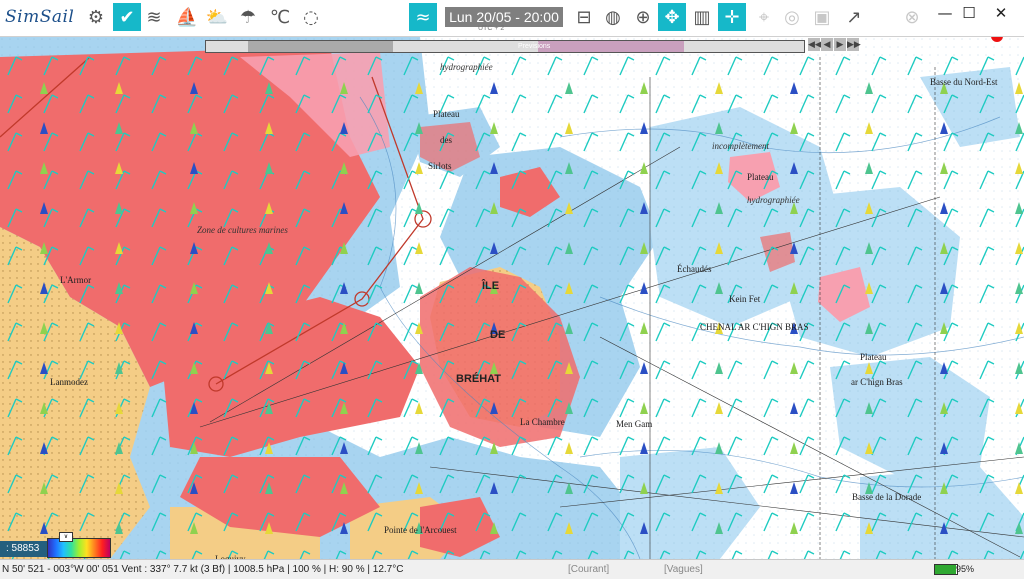 The image size is (1024, 579). What do you see at coordinates (672, 17) in the screenshot?
I see `navigation-icon: ✥` at bounding box center [672, 17].